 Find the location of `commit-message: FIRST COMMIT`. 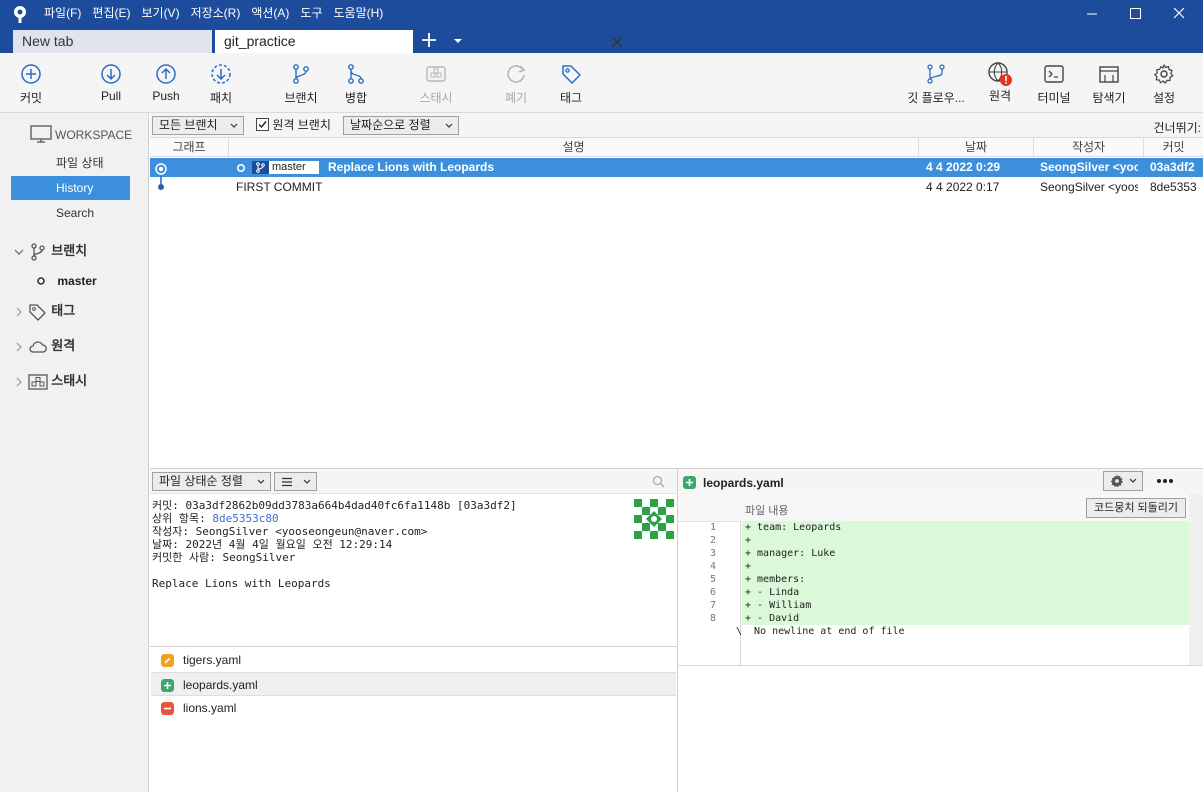

commit-message: FIRST COMMIT is located at coordinates (279, 187).